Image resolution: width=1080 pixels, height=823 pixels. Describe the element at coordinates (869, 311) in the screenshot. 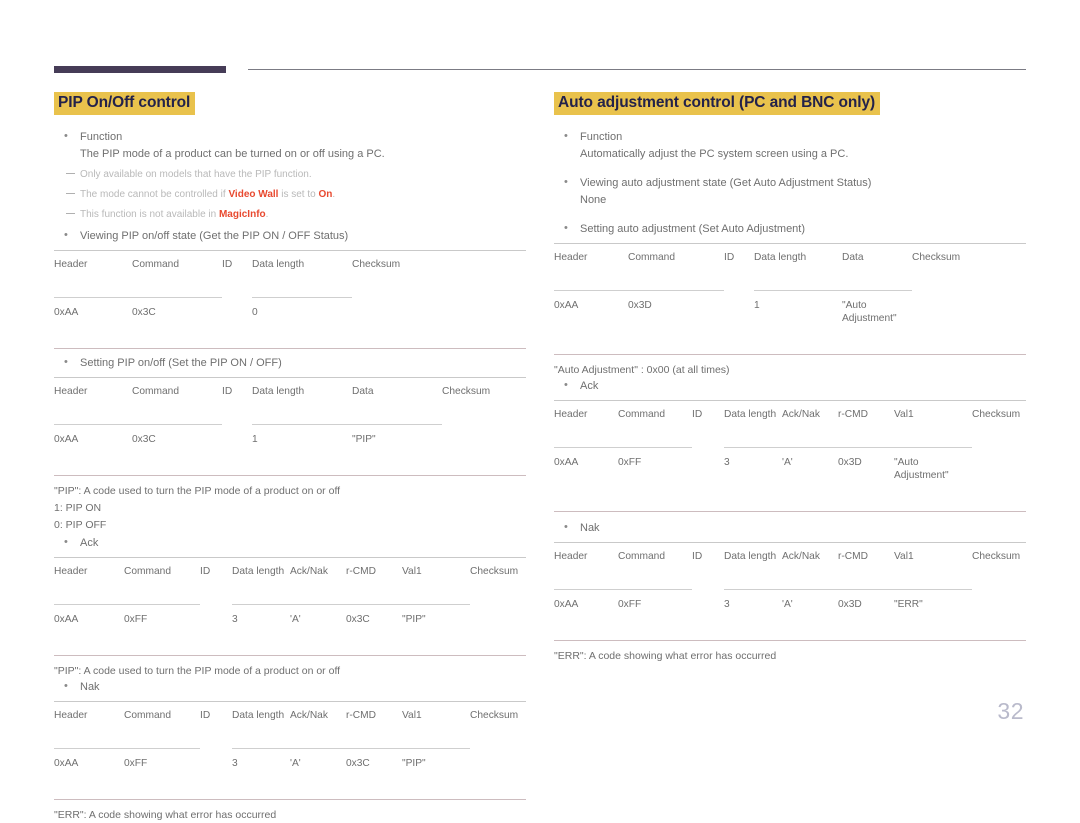

I see `cell: "Auto Adjustment"` at that location.